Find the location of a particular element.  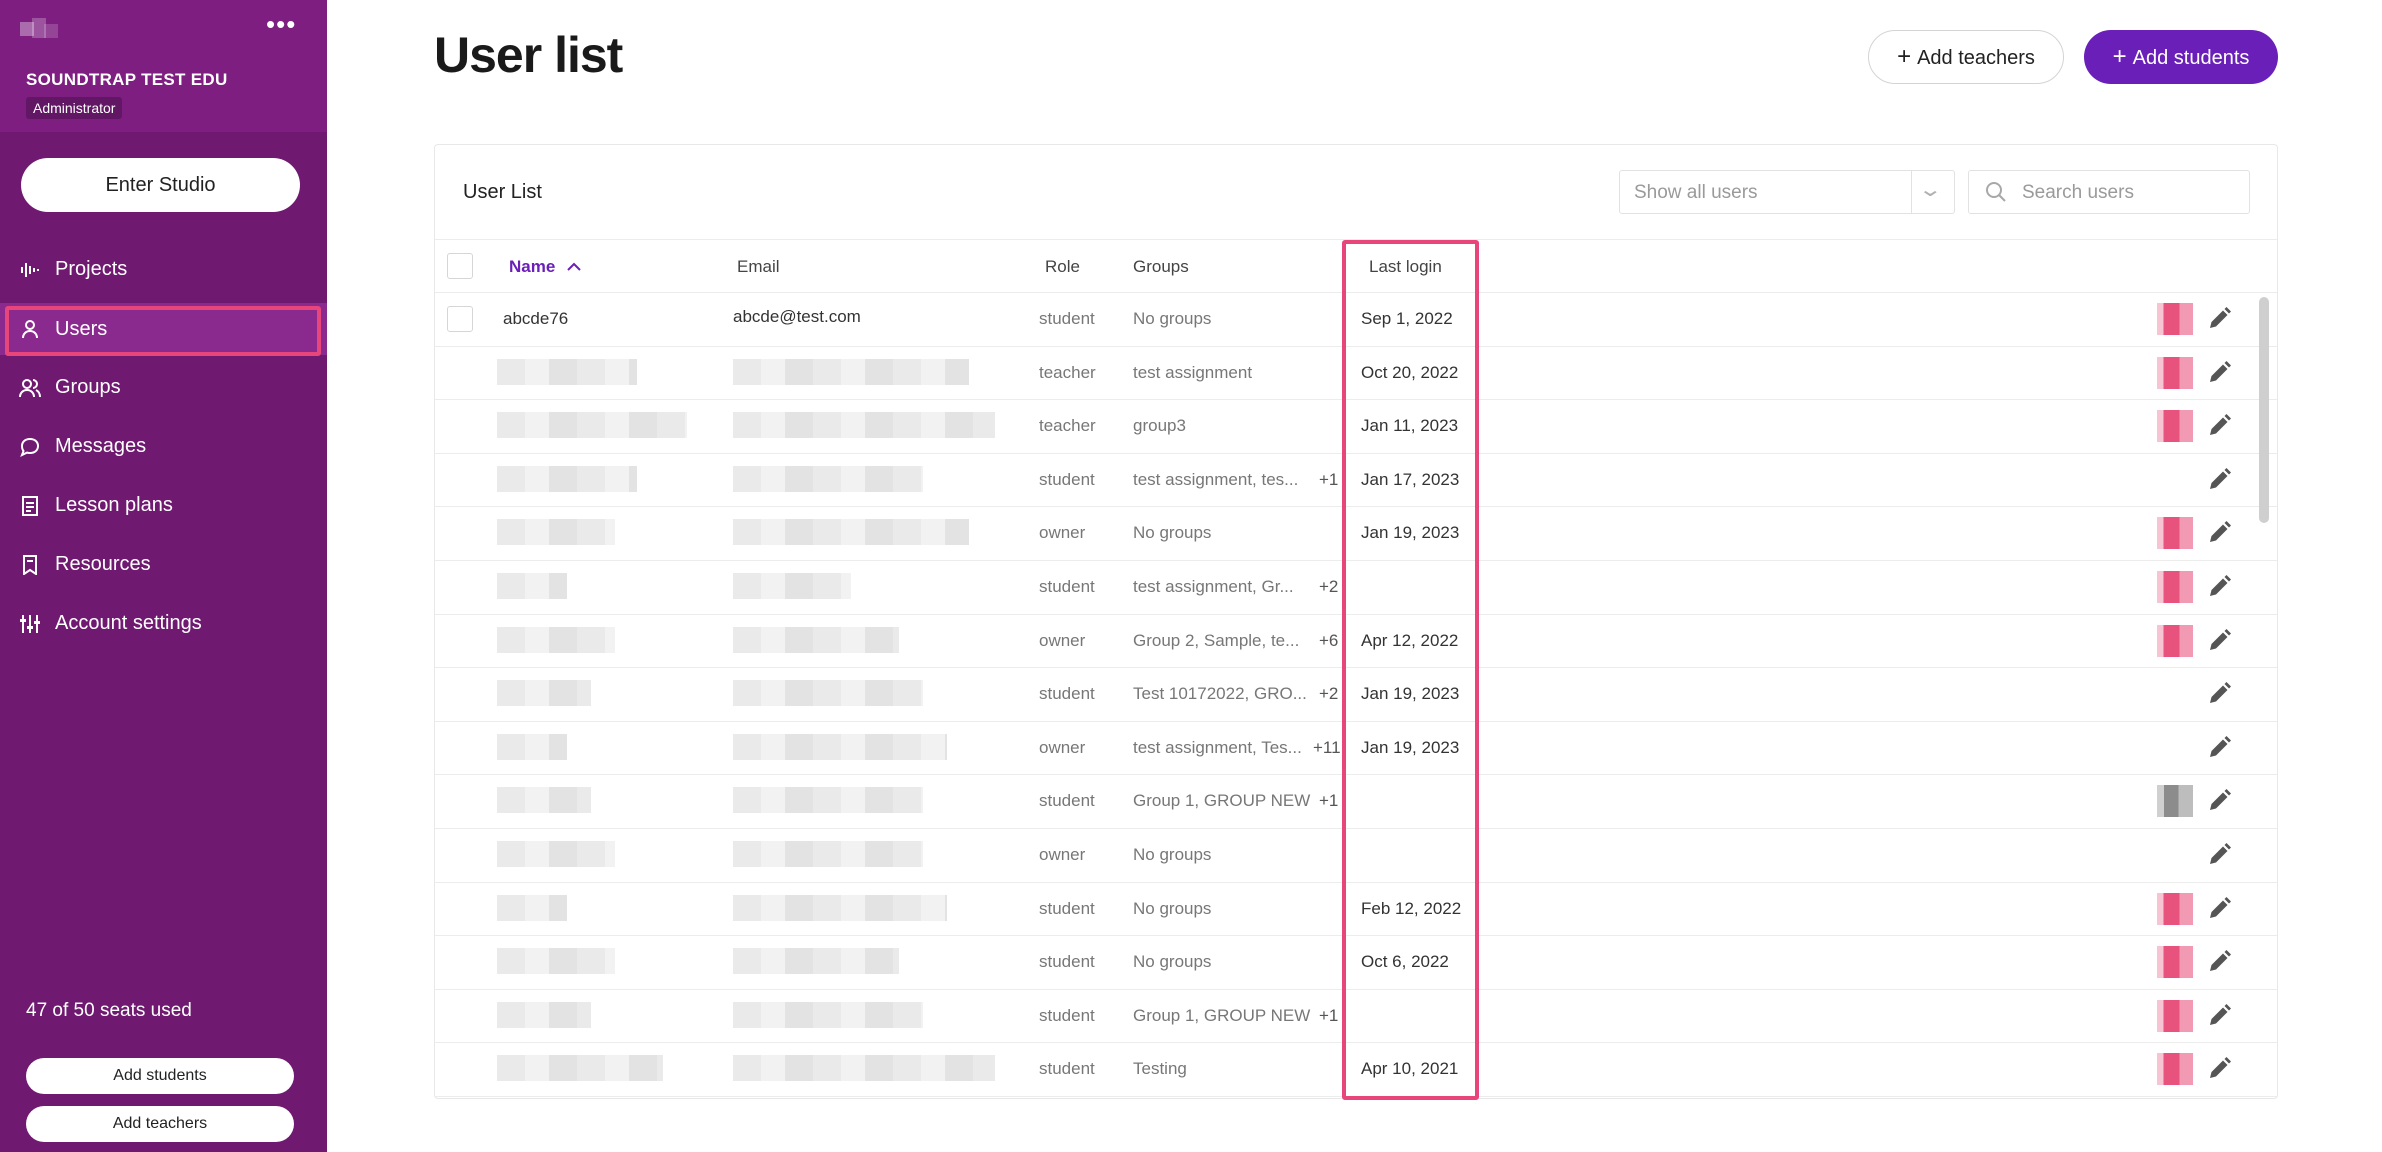

enter-studio-button: Enter Studio is located at coordinates (160, 185).